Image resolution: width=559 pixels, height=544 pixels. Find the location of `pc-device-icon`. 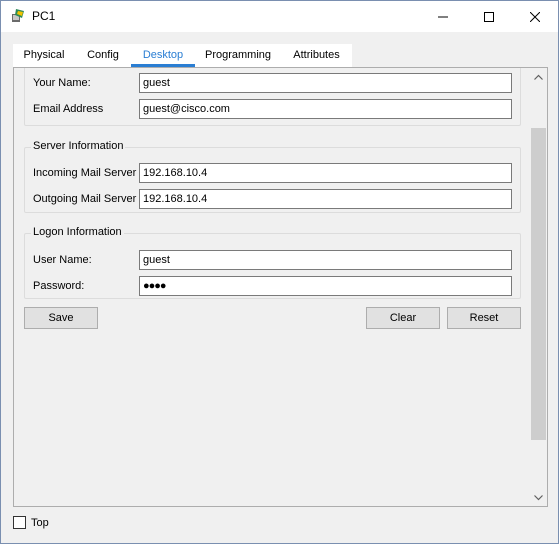

pc-device-icon is located at coordinates (19, 16).